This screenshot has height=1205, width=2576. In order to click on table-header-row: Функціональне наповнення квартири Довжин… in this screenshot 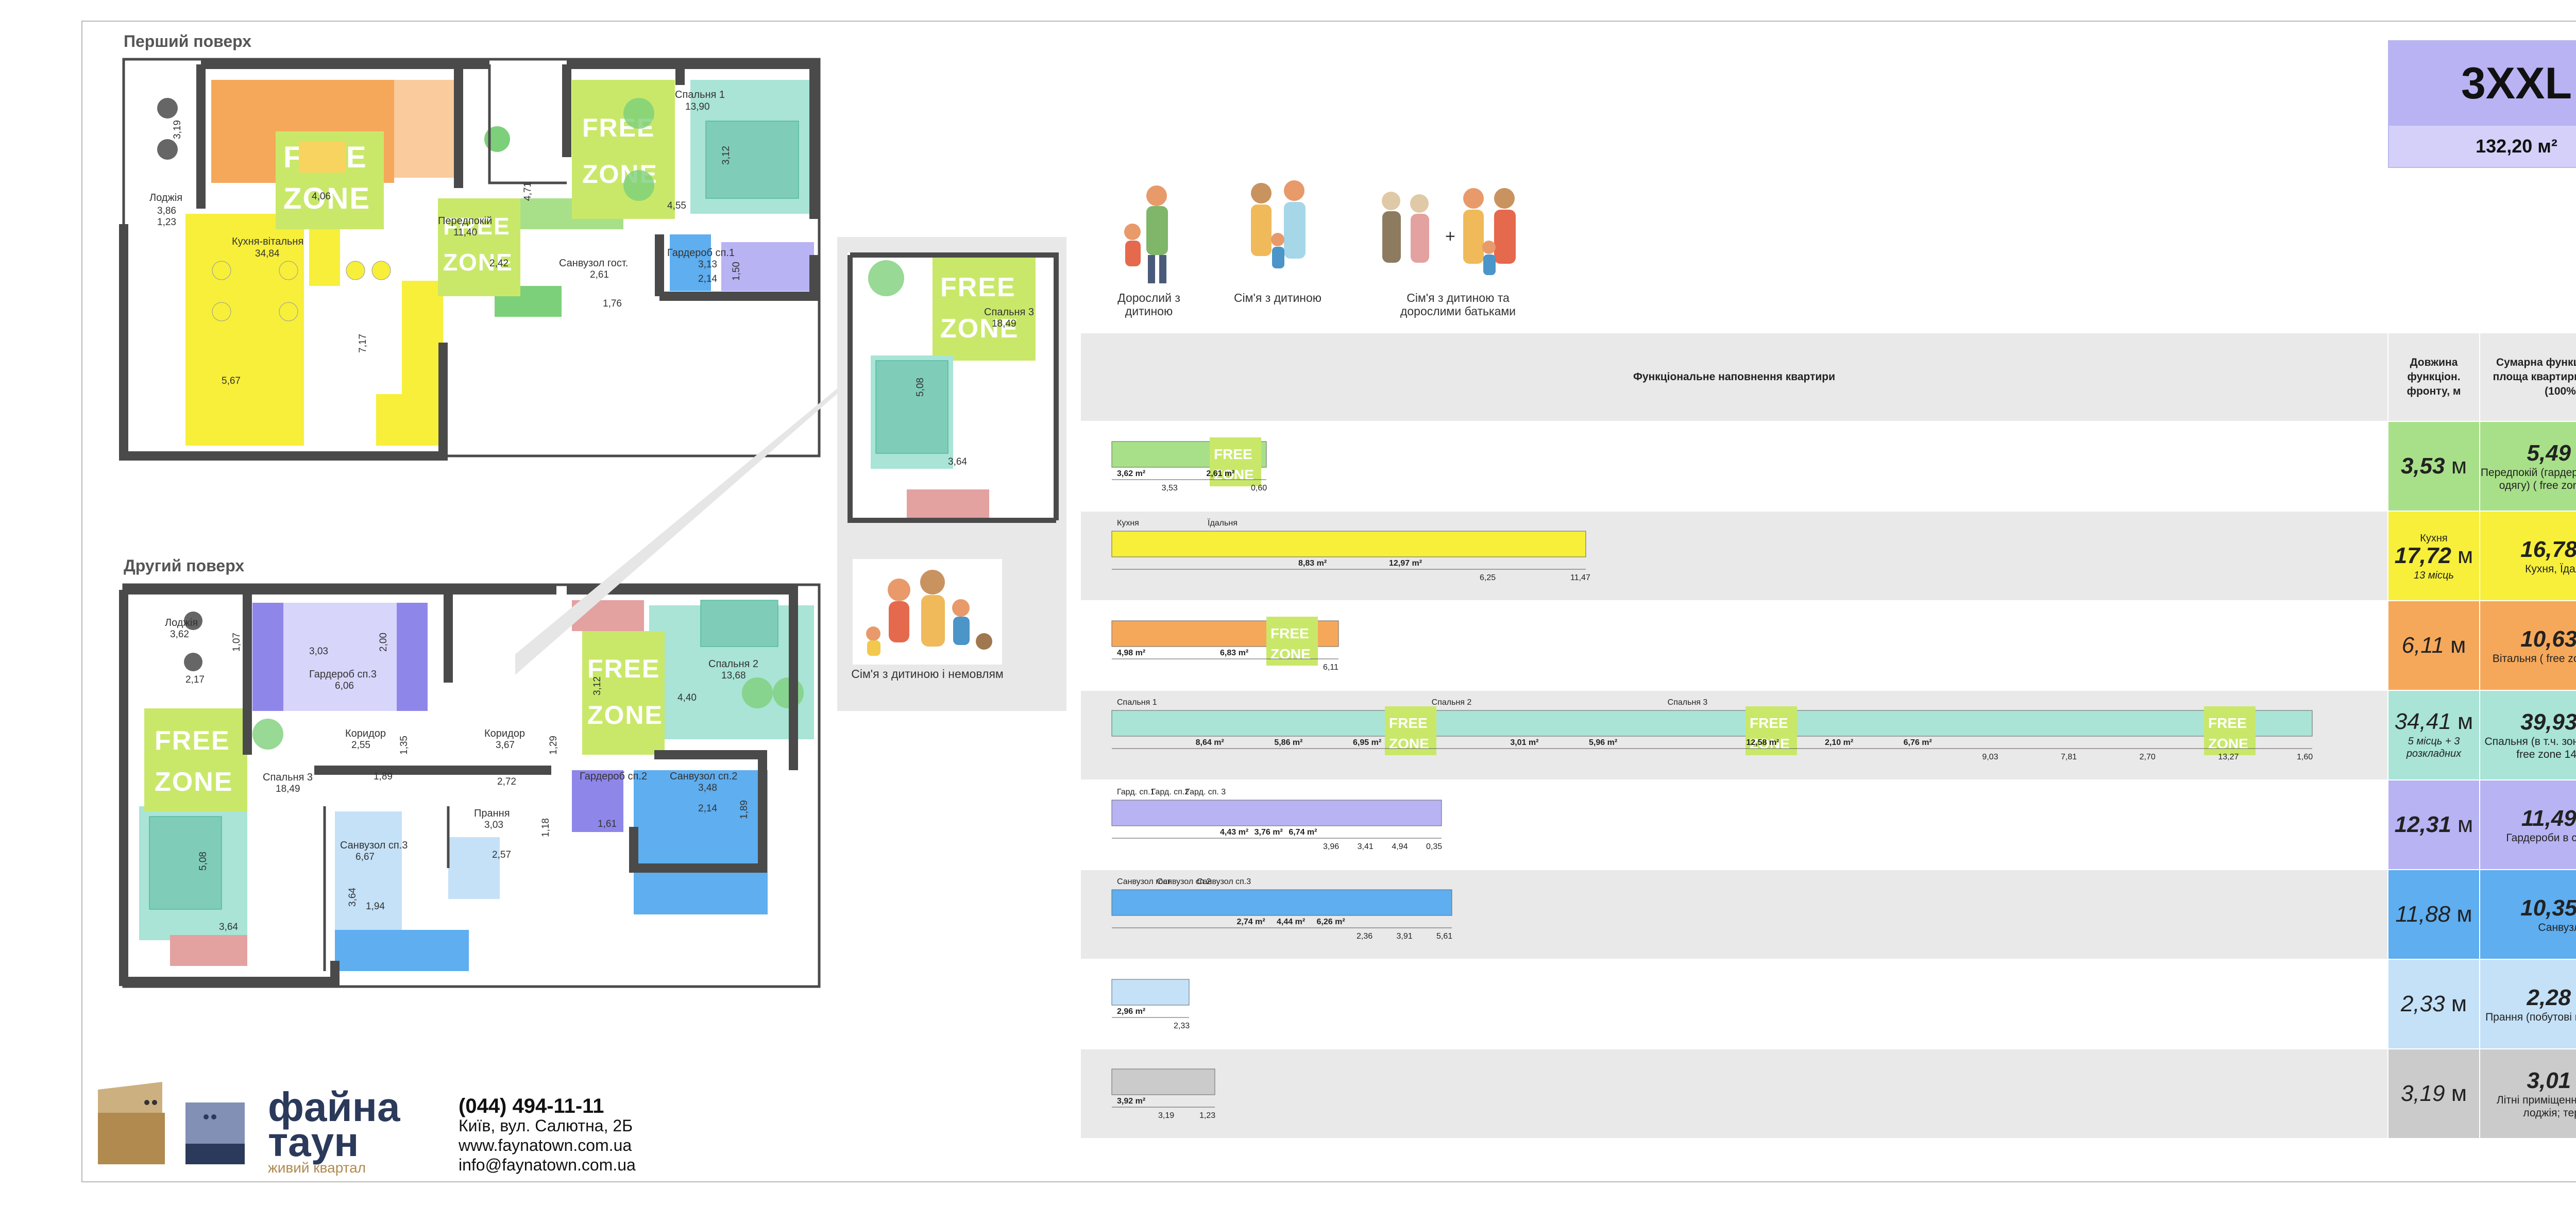, I will do `click(1828, 377)`.